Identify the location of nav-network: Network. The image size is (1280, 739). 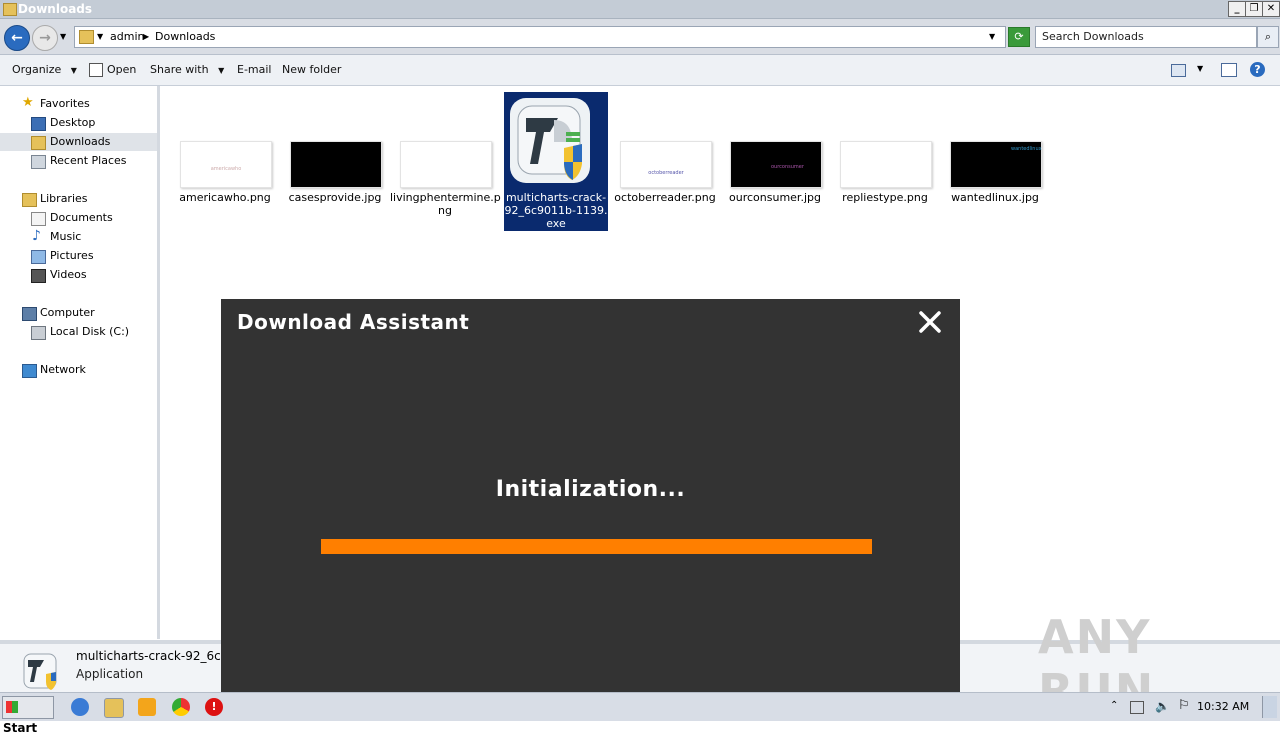
(78, 370).